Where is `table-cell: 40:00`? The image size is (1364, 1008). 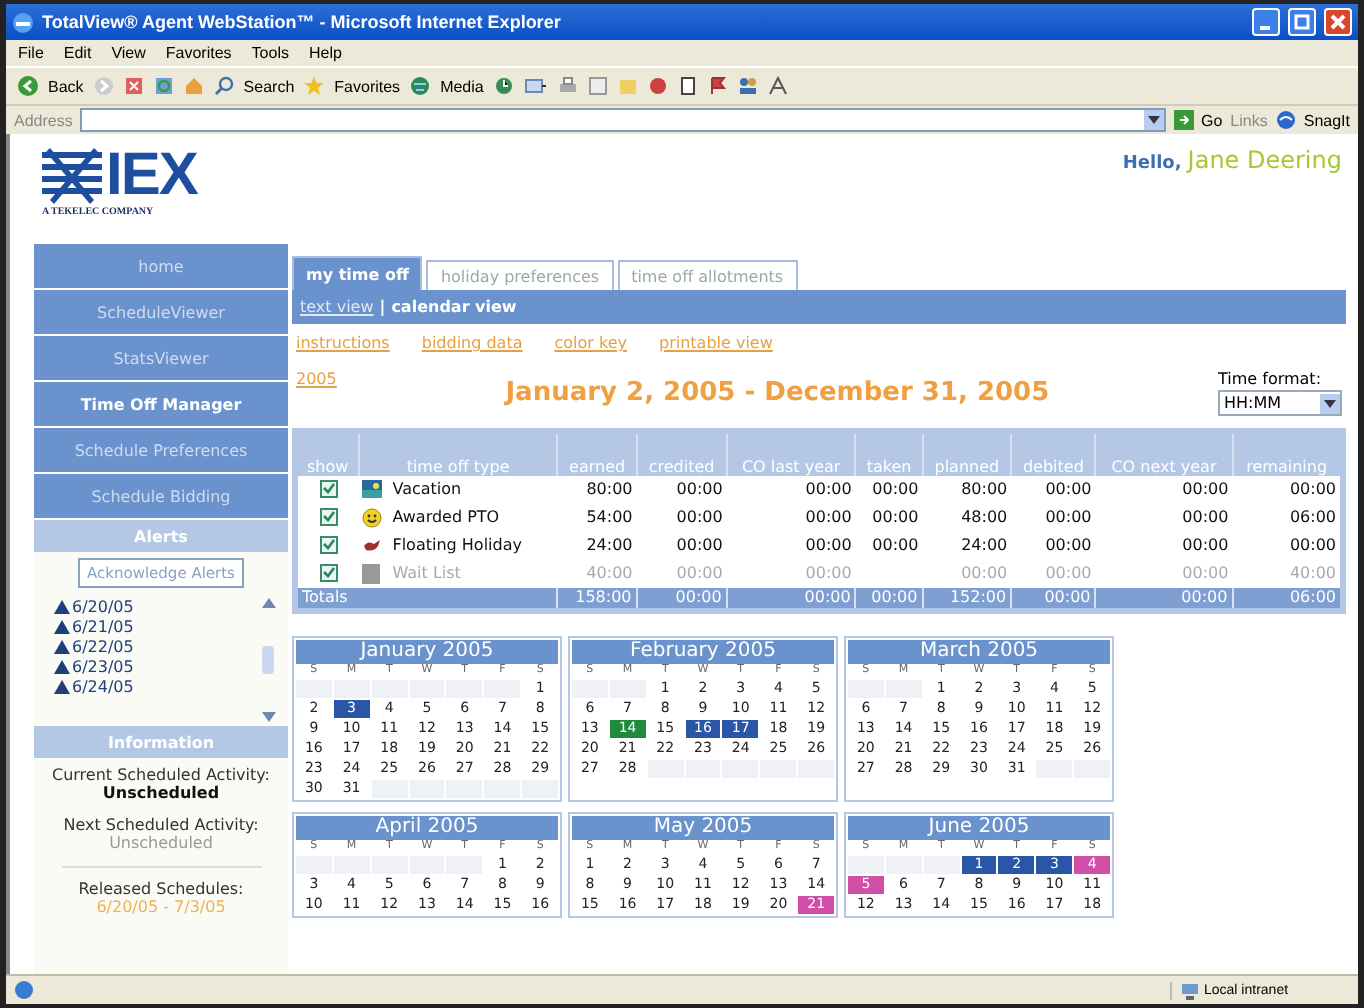
table-cell: 40:00 is located at coordinates (1287, 573).